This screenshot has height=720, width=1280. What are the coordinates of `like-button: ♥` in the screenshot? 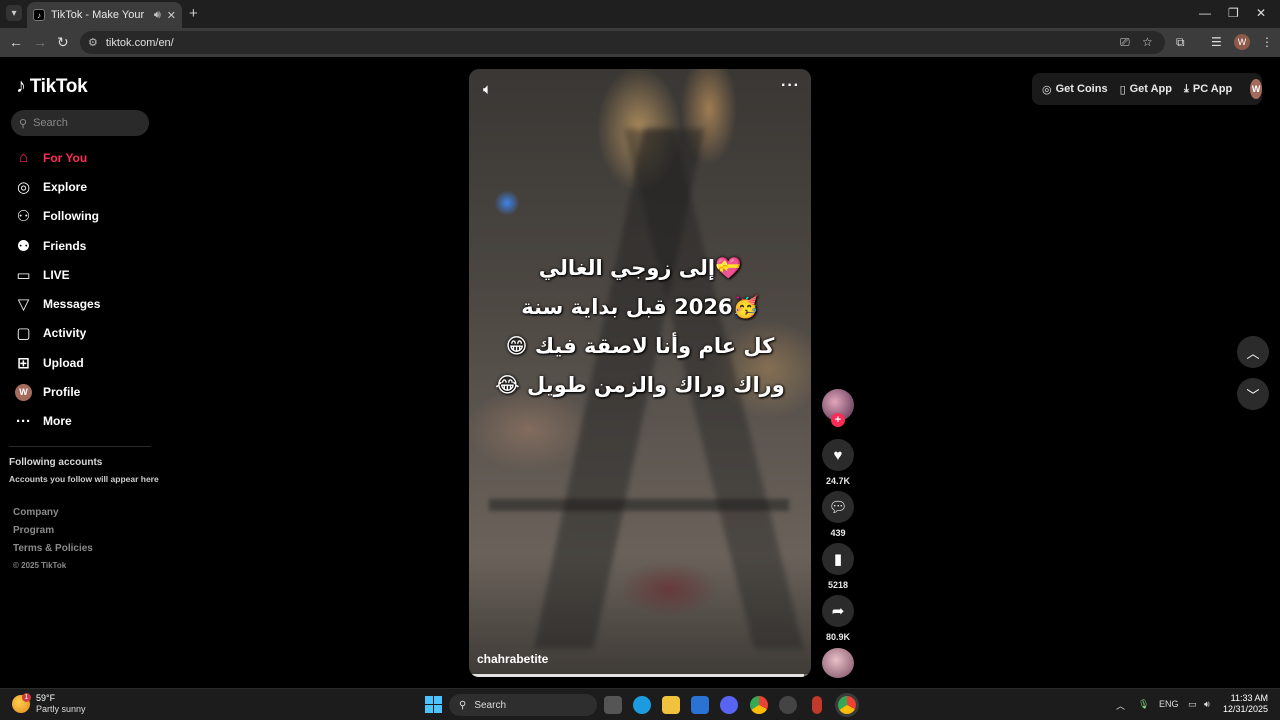 It's located at (838, 455).